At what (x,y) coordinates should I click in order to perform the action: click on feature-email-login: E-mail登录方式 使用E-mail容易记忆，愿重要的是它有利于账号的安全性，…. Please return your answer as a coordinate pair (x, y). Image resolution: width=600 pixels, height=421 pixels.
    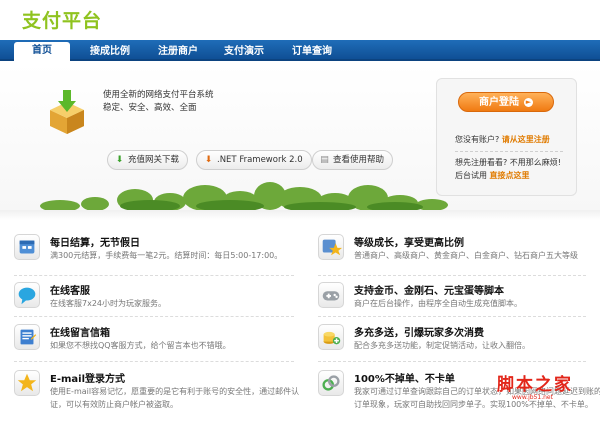
    Looking at the image, I should click on (159, 393).